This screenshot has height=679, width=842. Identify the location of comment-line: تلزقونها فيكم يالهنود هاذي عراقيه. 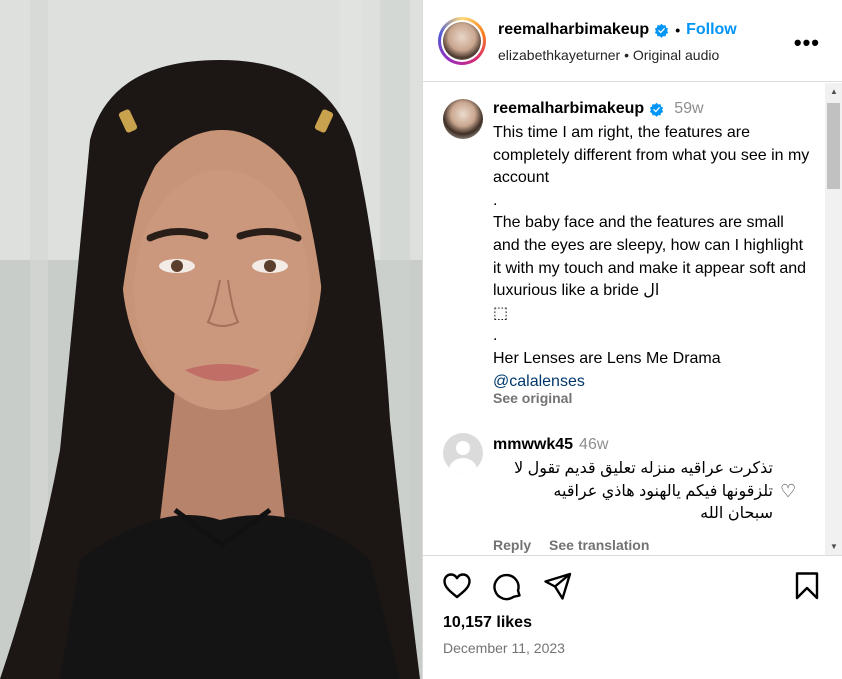
(663, 491).